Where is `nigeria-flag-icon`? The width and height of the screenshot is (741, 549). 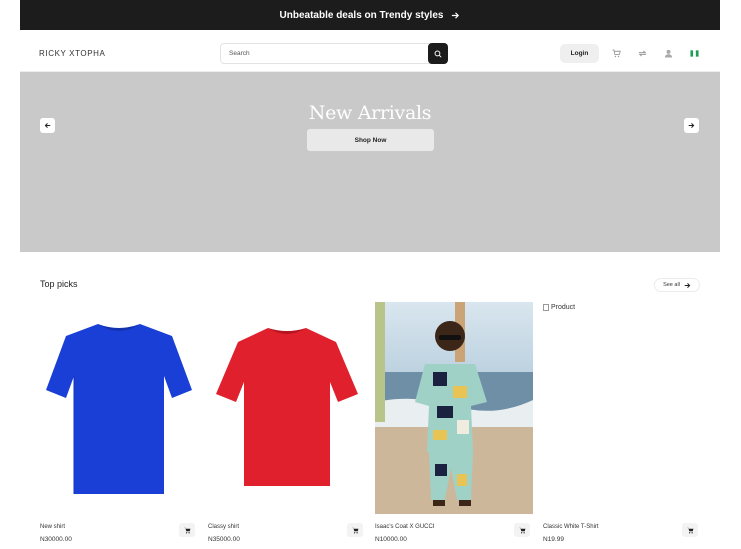 nigeria-flag-icon is located at coordinates (694, 53).